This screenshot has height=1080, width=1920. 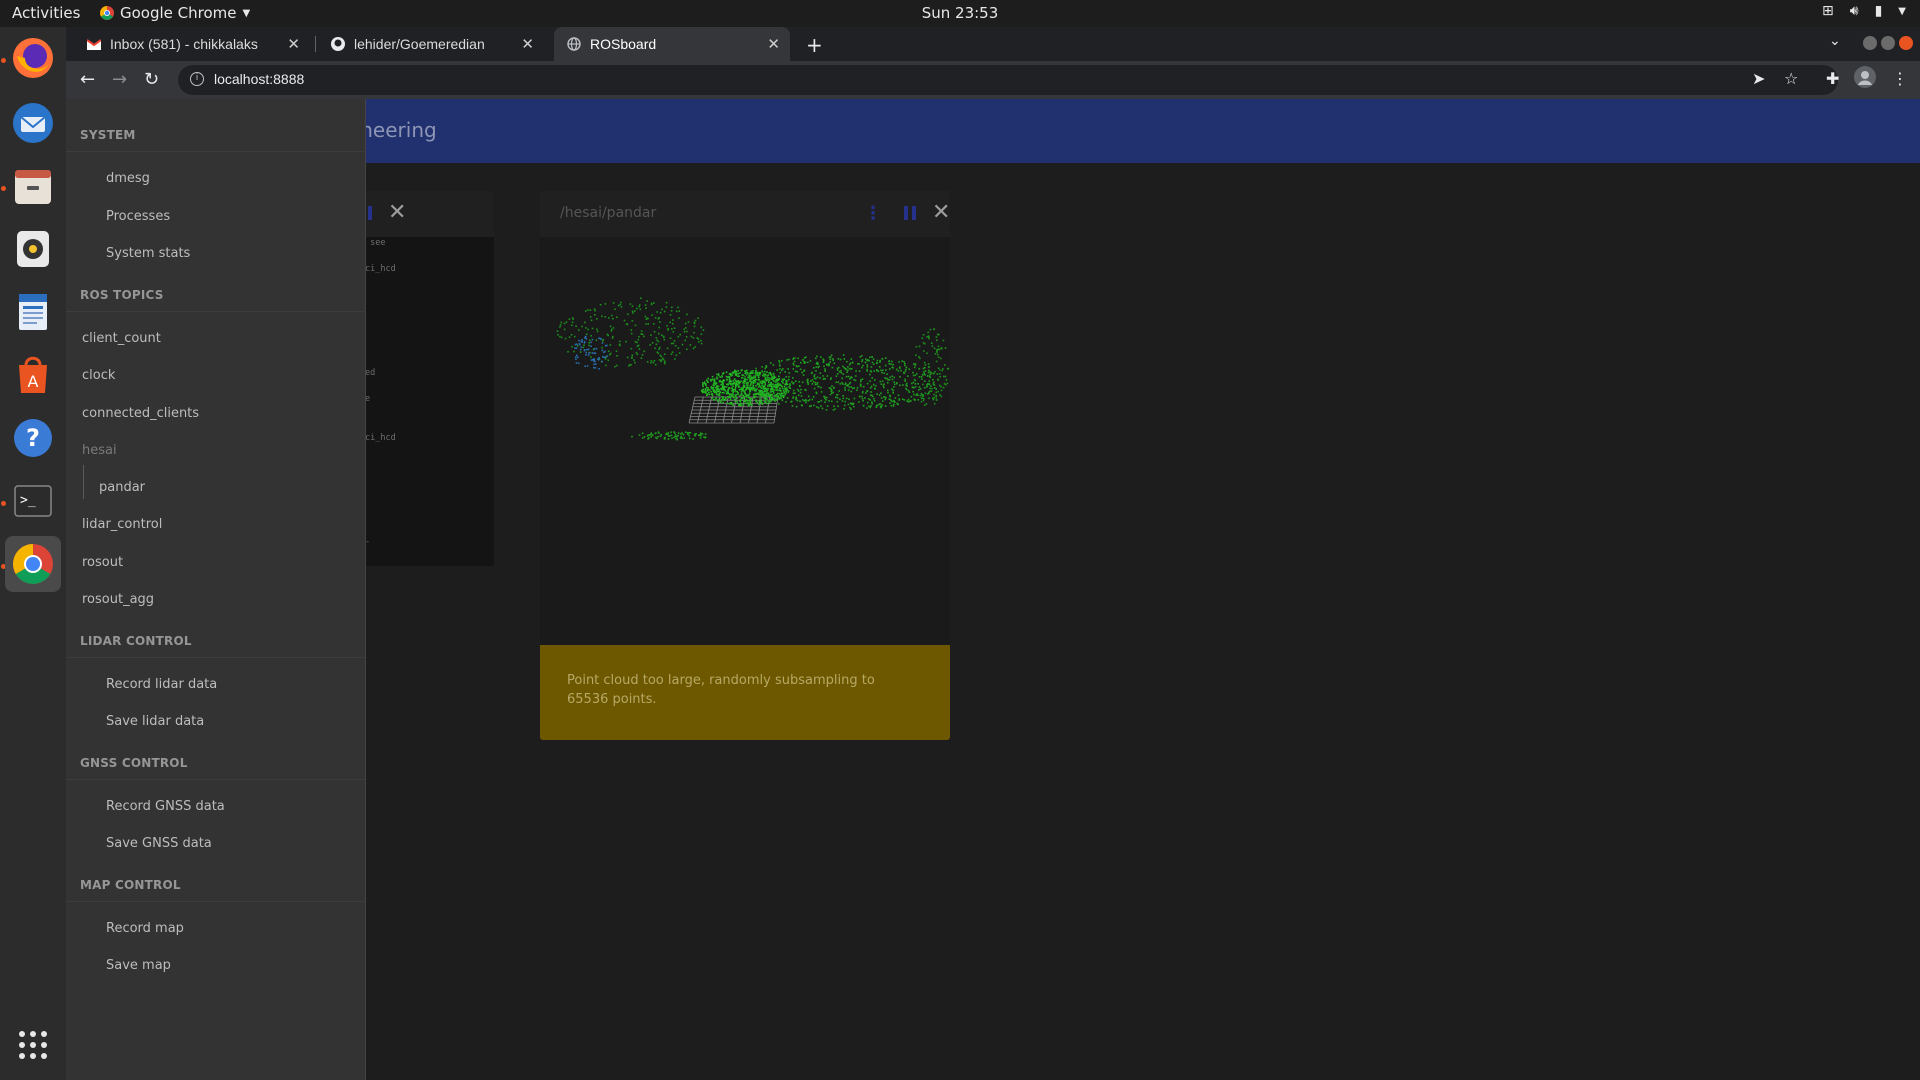 I want to click on close-window-button, so click(x=1906, y=43).